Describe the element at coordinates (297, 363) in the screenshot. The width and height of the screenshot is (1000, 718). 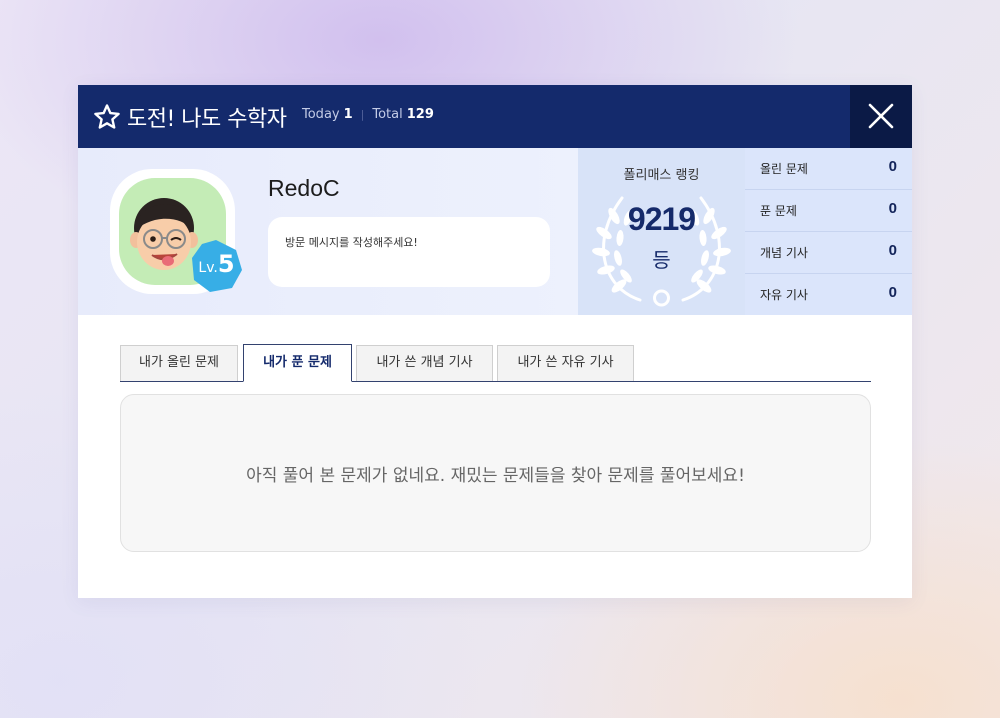
I see `tab-my-solved-problems: 내가 푼 문제` at that location.